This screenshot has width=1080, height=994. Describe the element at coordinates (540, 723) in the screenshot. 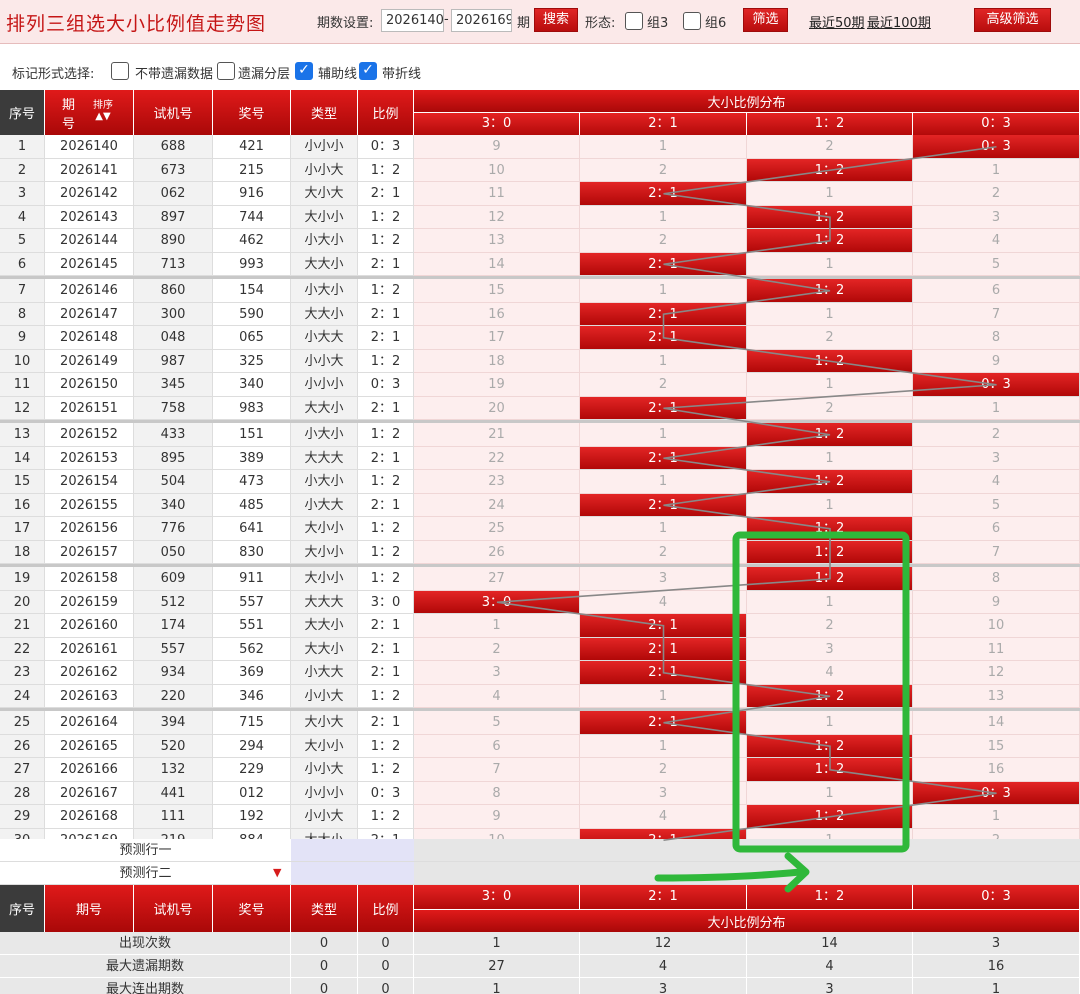

I see `table-row: 25 2026164 394 715 大小大 2：1 5 2：1 1 14` at that location.